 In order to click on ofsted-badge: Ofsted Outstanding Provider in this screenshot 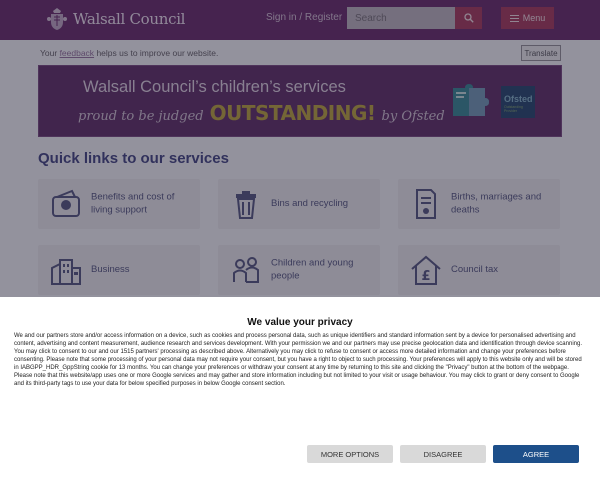, I will do `click(518, 102)`.